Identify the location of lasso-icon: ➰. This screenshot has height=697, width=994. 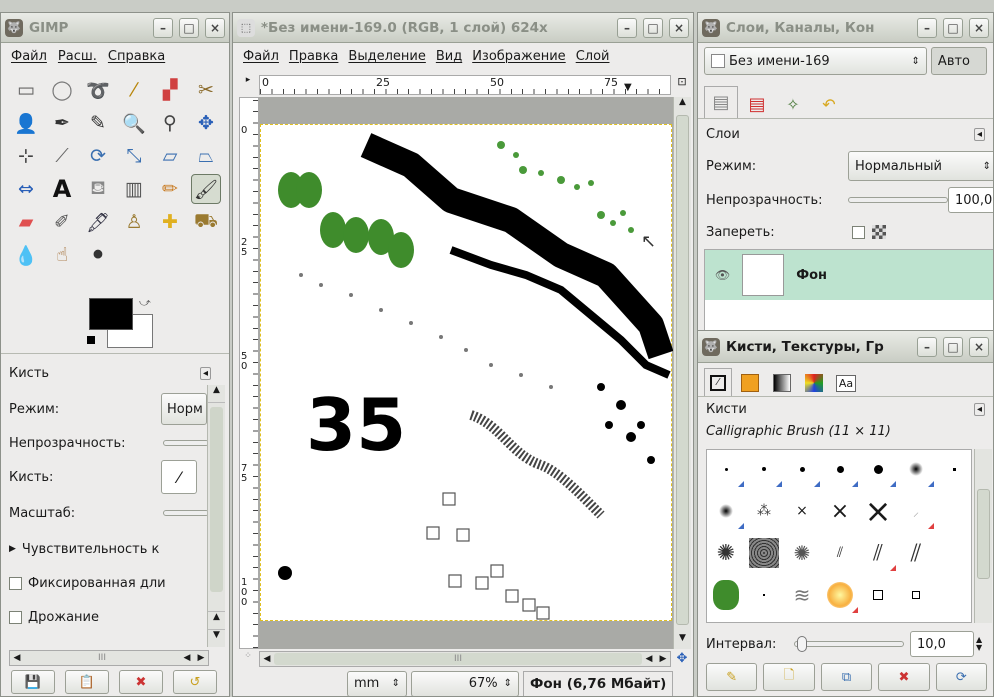
(98, 90).